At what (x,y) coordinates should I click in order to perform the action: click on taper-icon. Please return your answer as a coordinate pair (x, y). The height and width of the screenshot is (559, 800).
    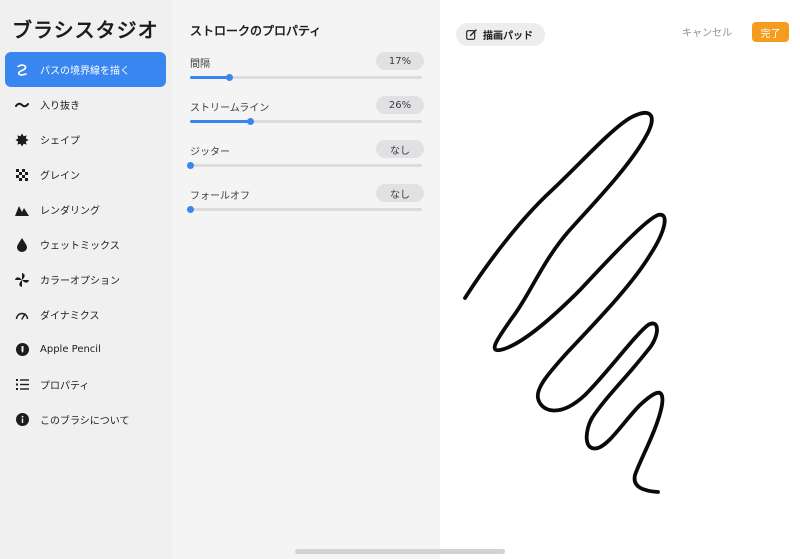
    Looking at the image, I should click on (22, 105).